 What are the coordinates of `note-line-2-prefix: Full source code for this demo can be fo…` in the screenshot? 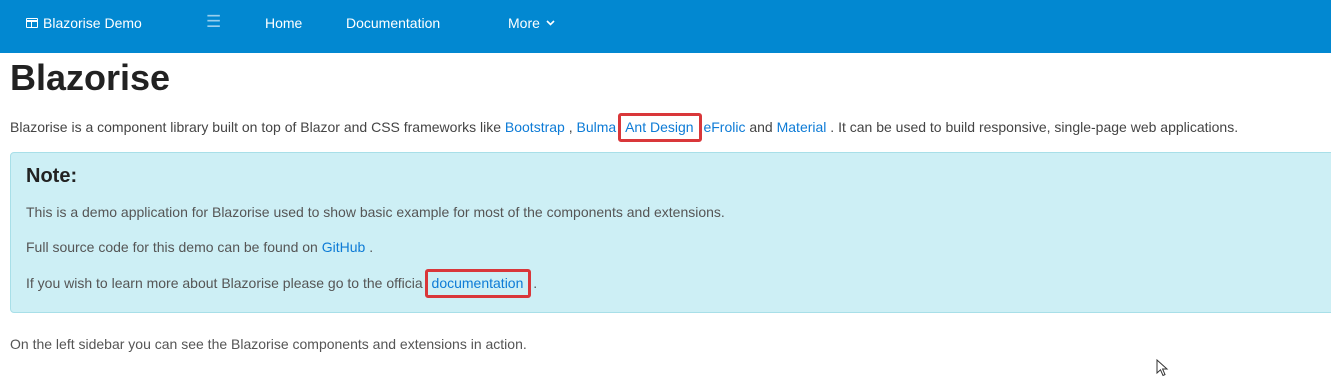 It's located at (172, 247).